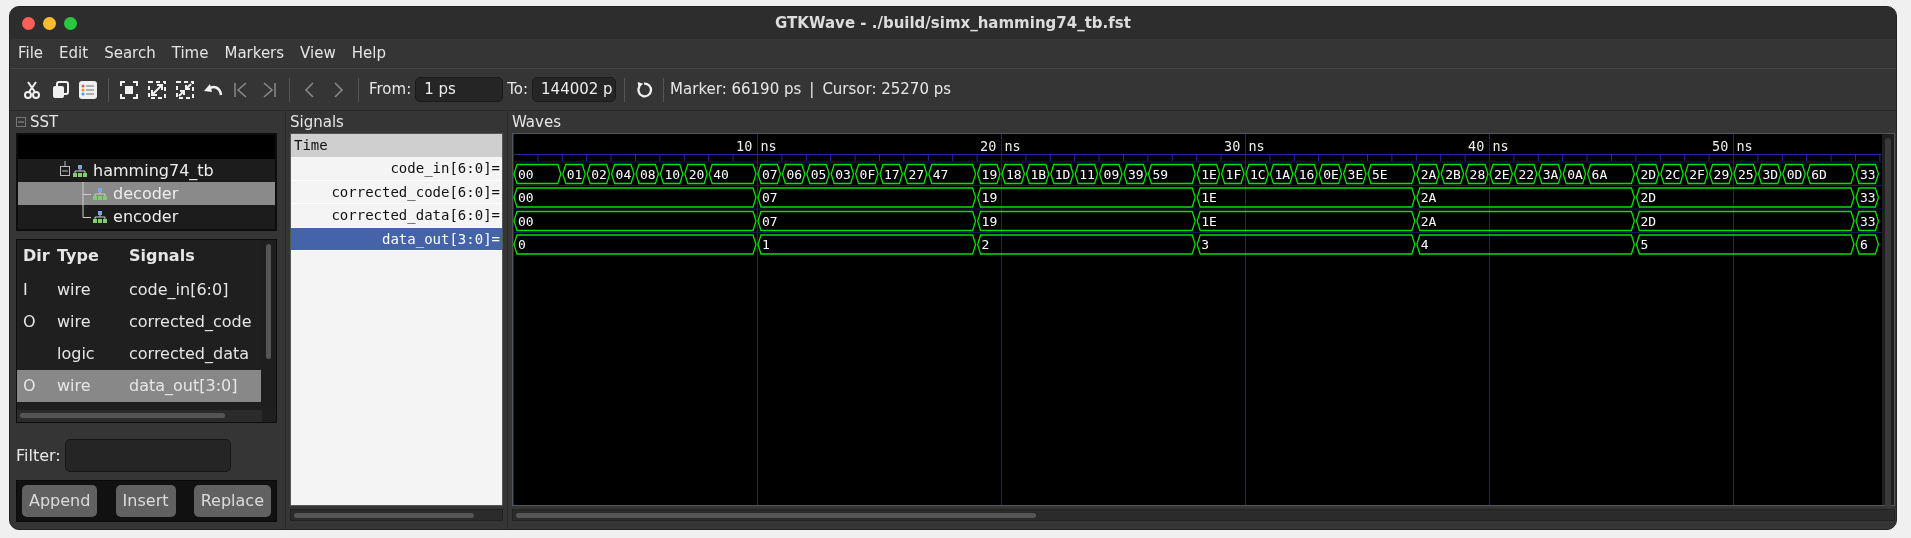 The height and width of the screenshot is (538, 1911). I want to click on wave-value: 0, so click(522, 245).